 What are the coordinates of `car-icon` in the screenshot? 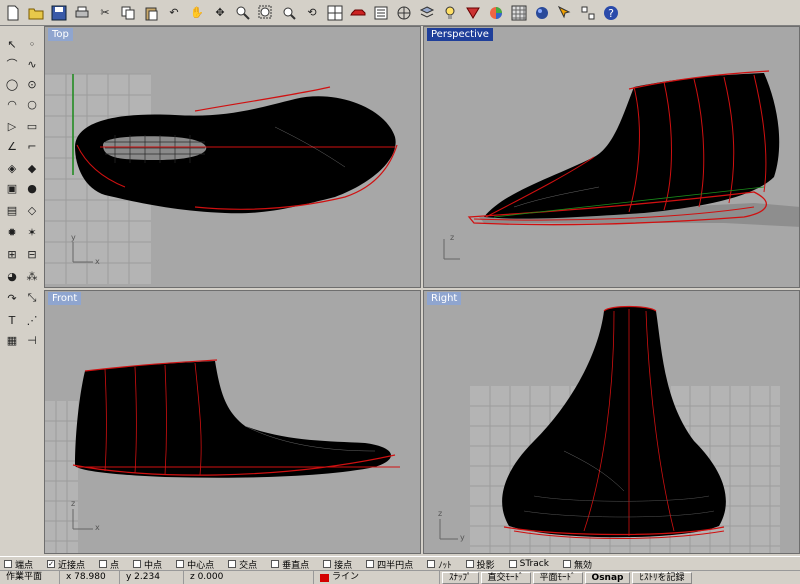 It's located at (358, 13).